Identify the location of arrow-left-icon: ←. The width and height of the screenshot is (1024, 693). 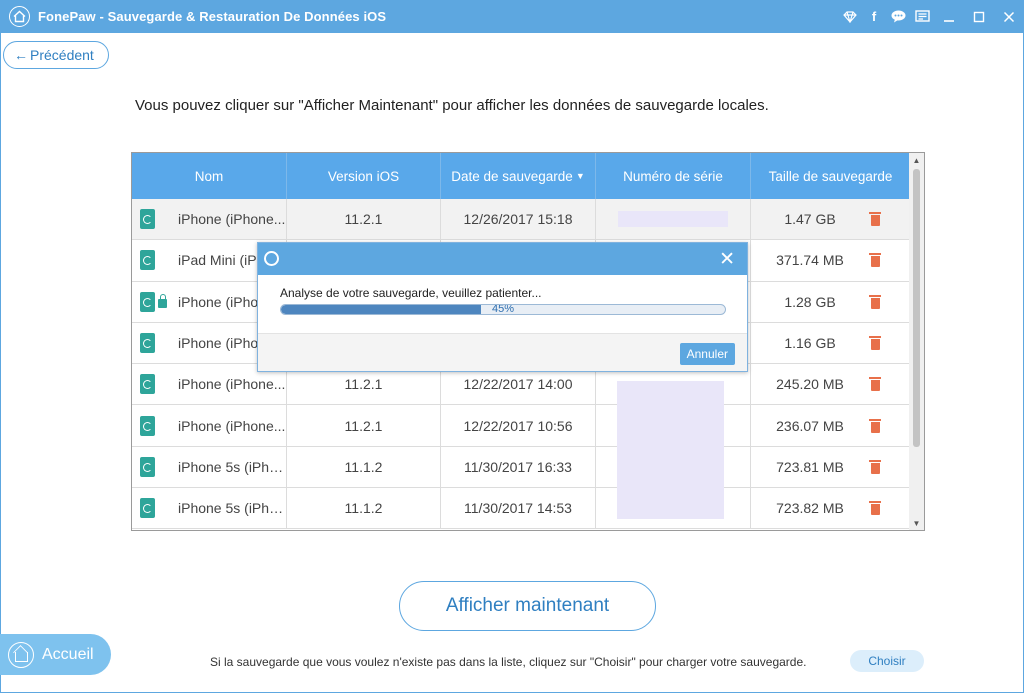
(21, 55).